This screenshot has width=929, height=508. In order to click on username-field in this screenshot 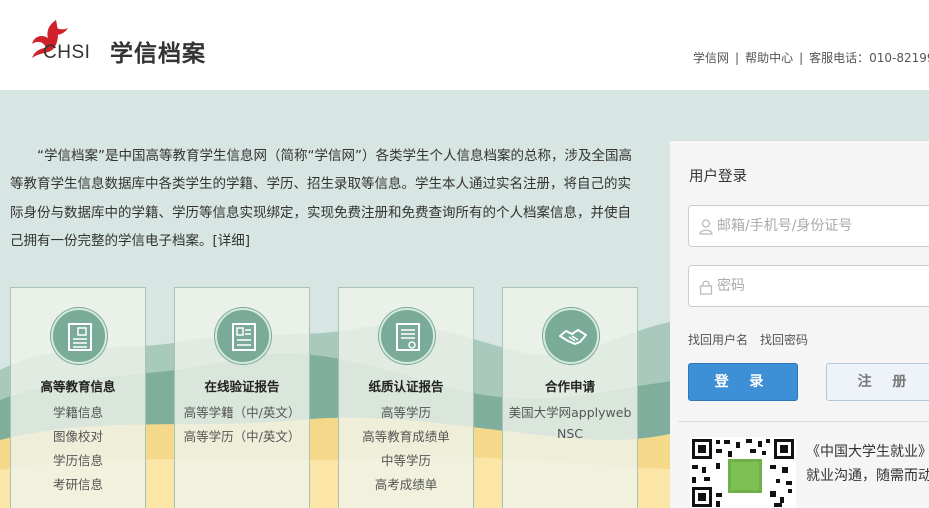, I will do `click(808, 226)`.